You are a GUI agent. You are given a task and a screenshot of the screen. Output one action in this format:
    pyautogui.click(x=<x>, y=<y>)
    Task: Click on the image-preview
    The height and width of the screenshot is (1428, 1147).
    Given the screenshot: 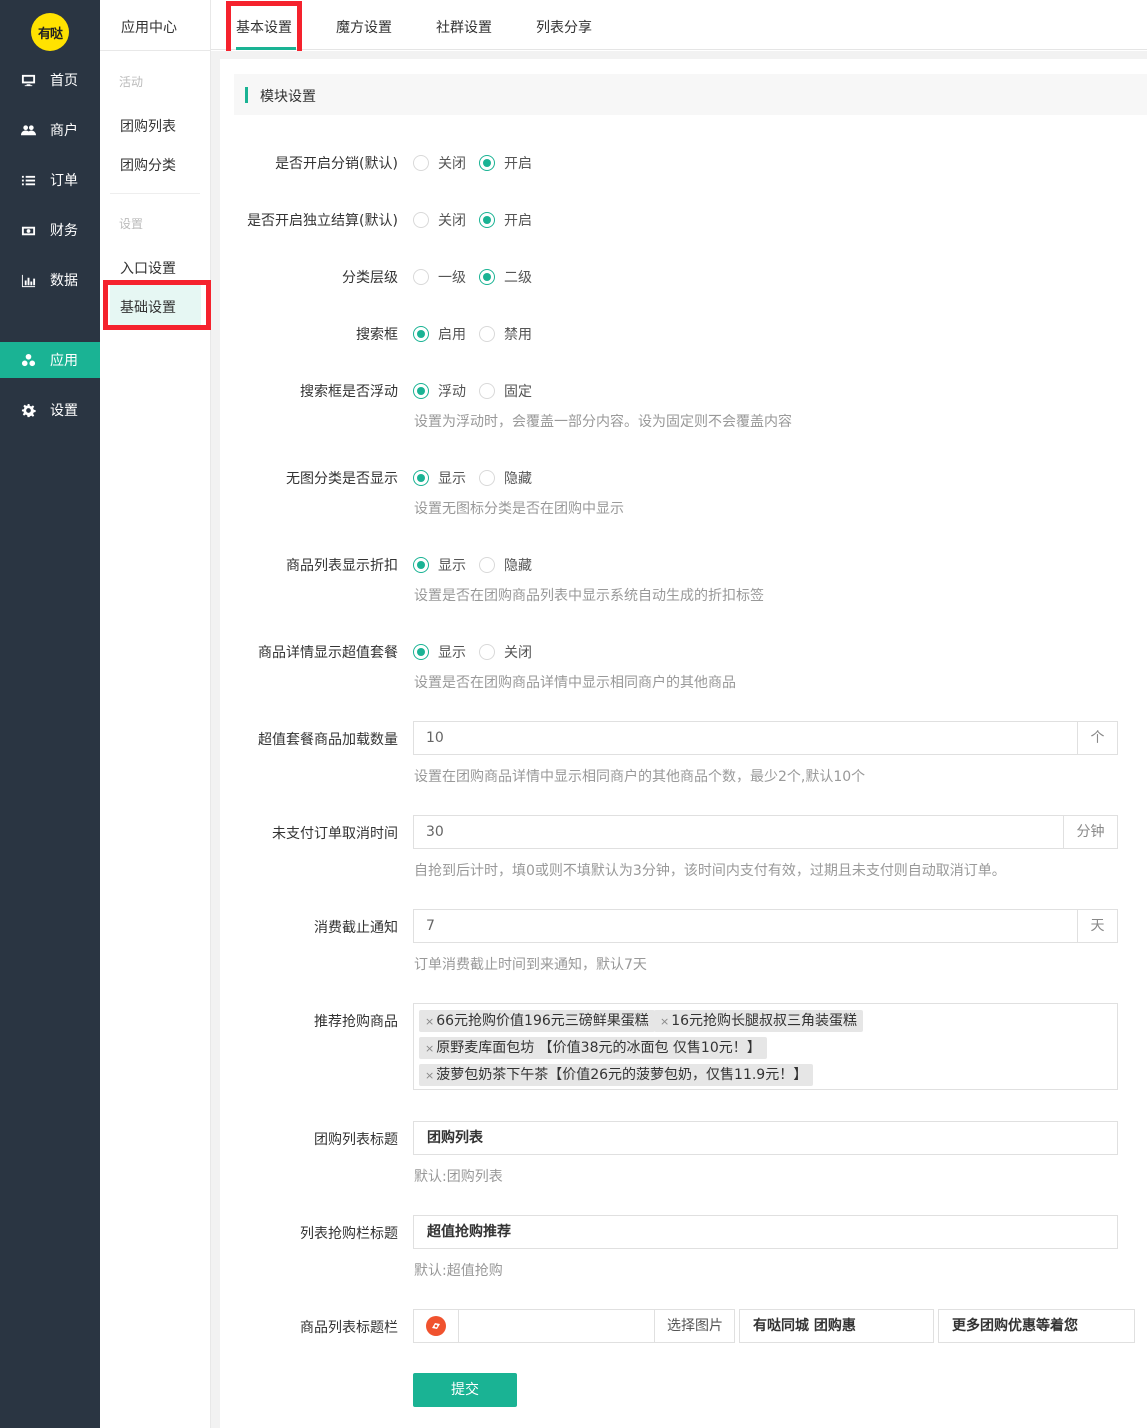 What is the action you would take?
    pyautogui.click(x=436, y=1326)
    